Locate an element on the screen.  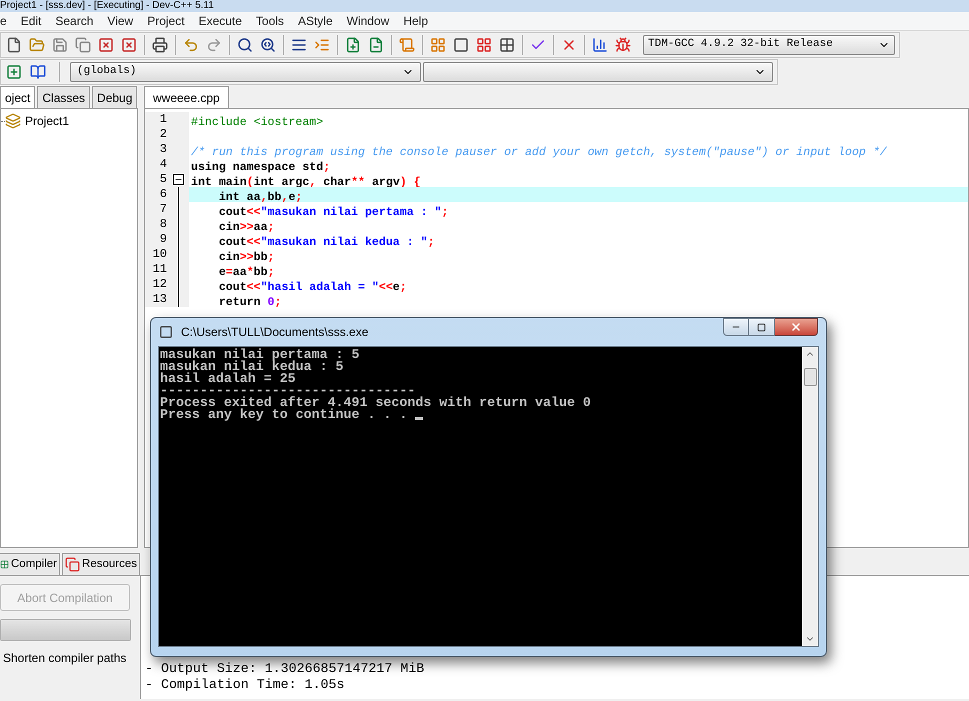
line-number: 10 is located at coordinates (159, 254).